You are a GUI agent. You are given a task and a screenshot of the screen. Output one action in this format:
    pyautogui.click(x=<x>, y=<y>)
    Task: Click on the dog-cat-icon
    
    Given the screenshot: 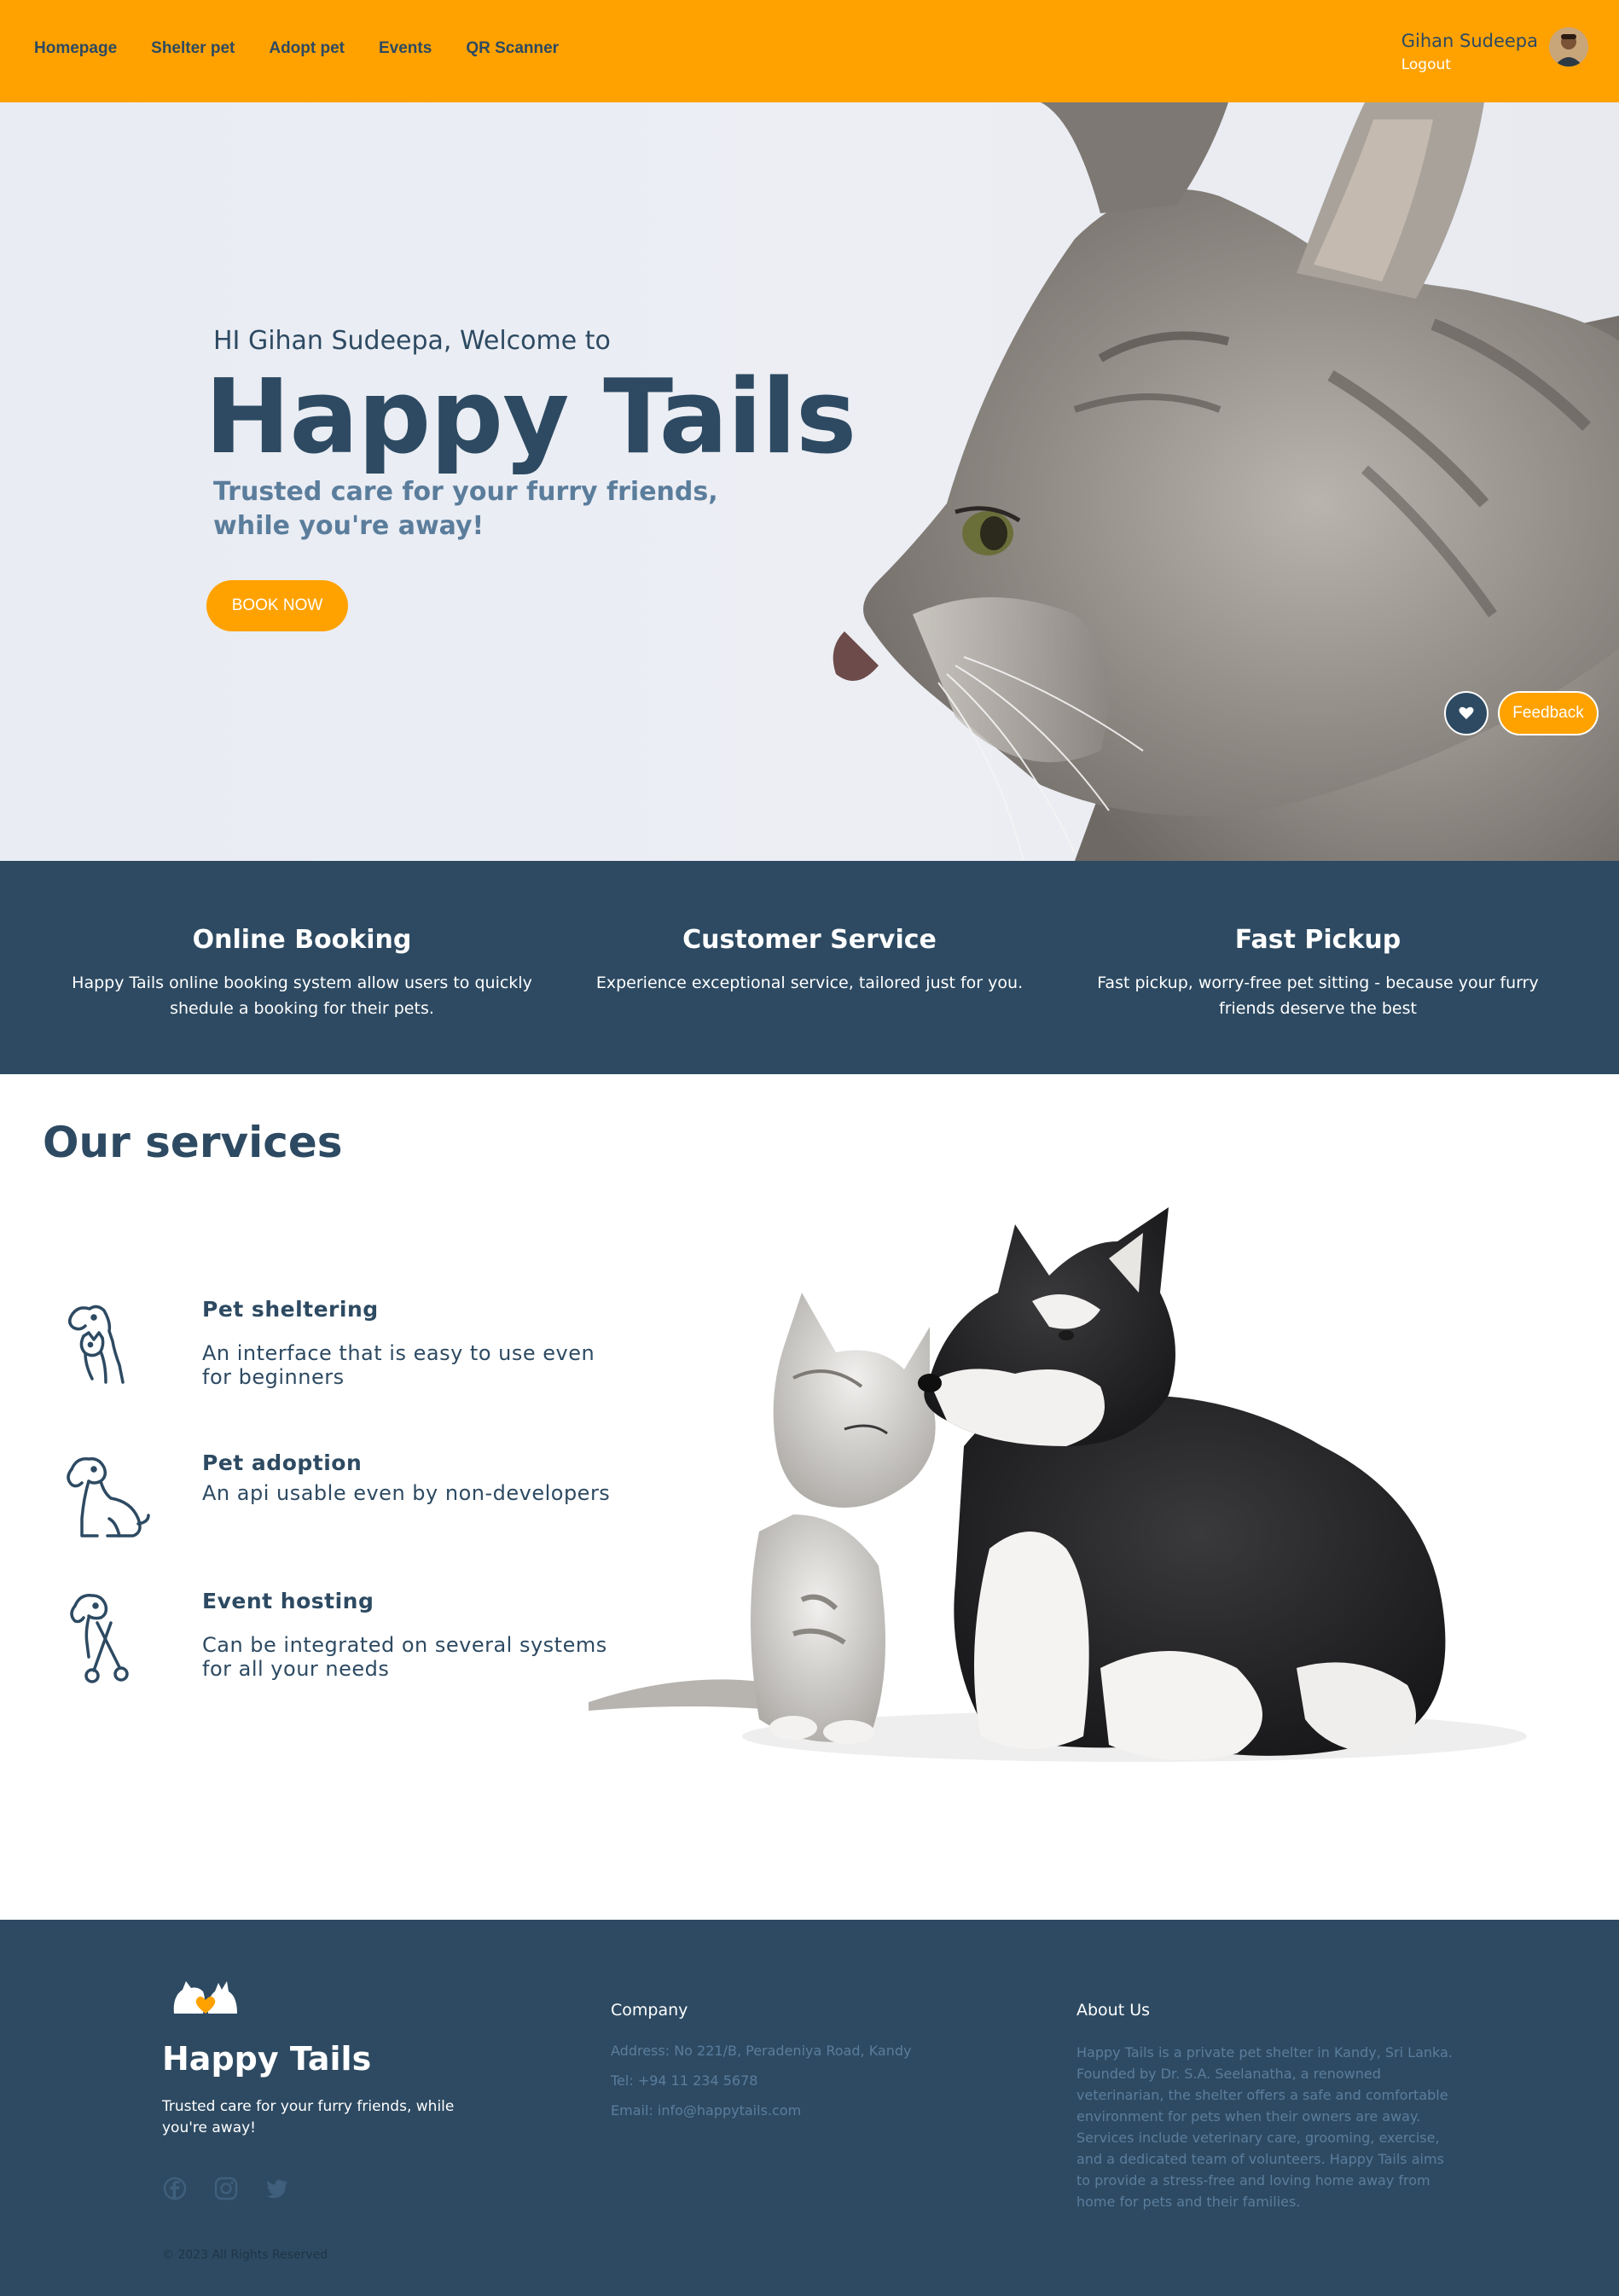 What is the action you would take?
    pyautogui.click(x=96, y=1344)
    